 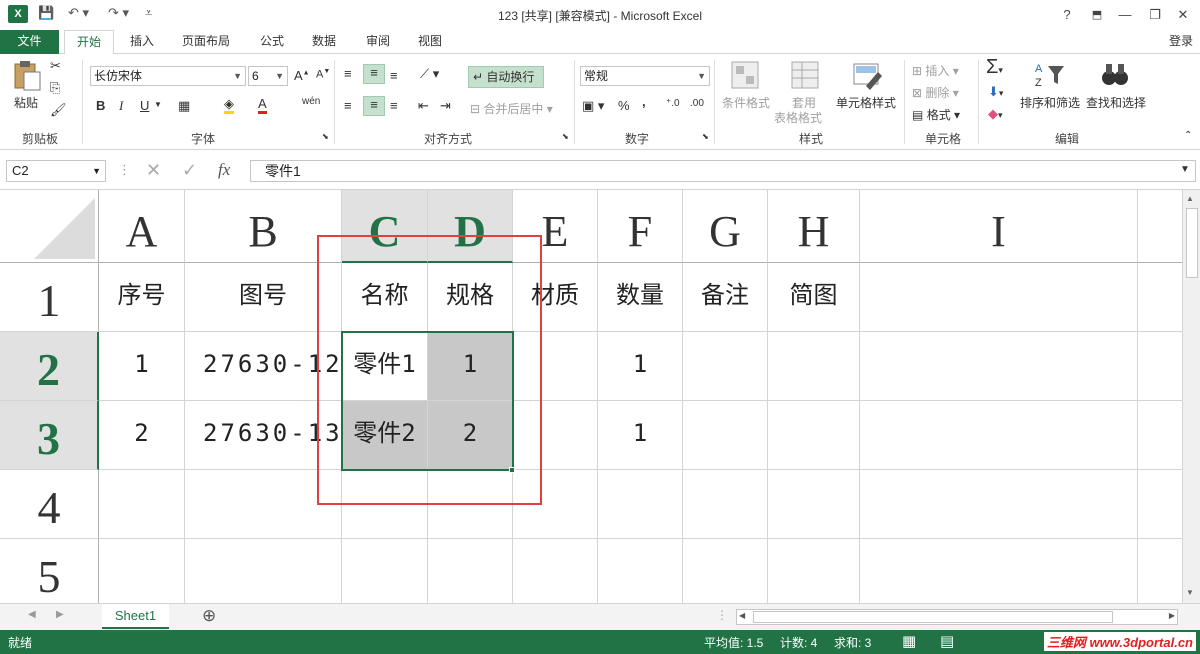 I want to click on cell-B5, so click(x=263, y=571).